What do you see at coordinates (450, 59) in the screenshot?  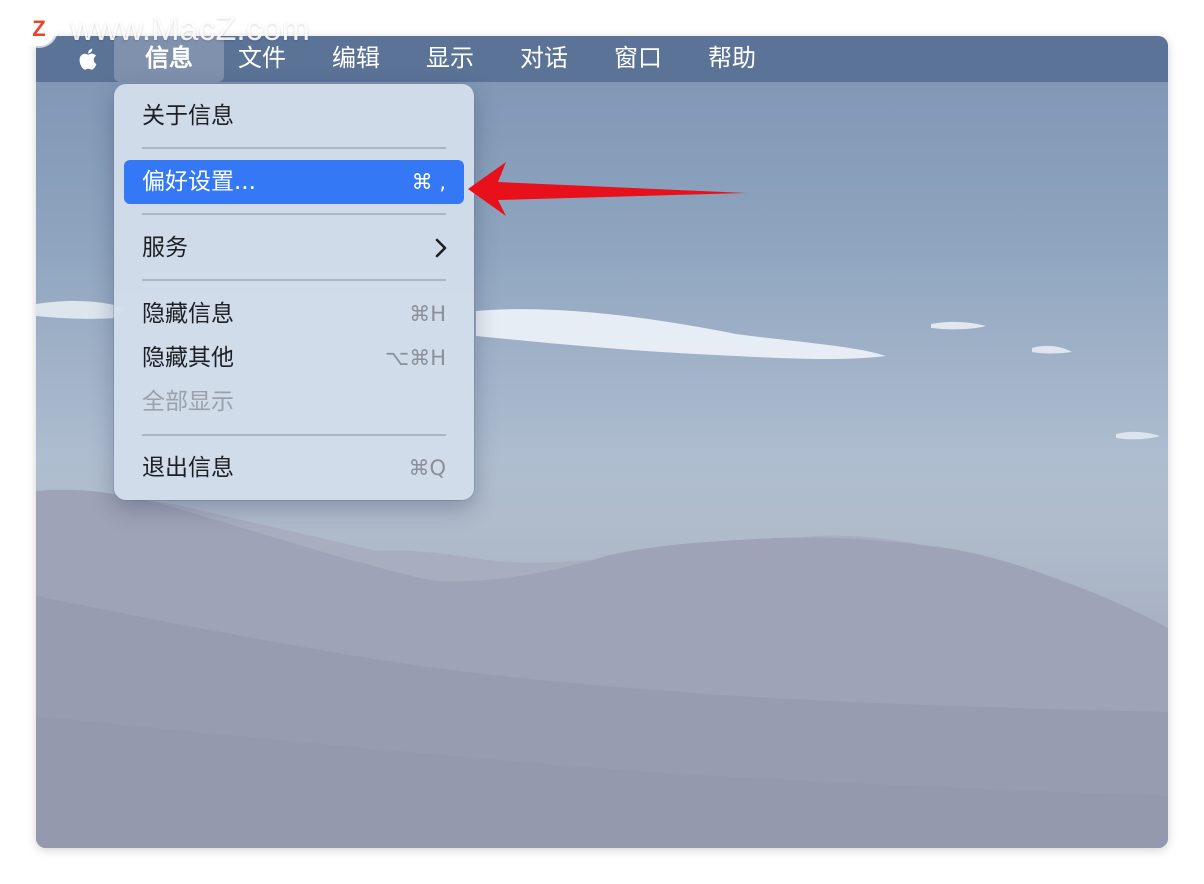 I see `menubar-item-view: 显示` at bounding box center [450, 59].